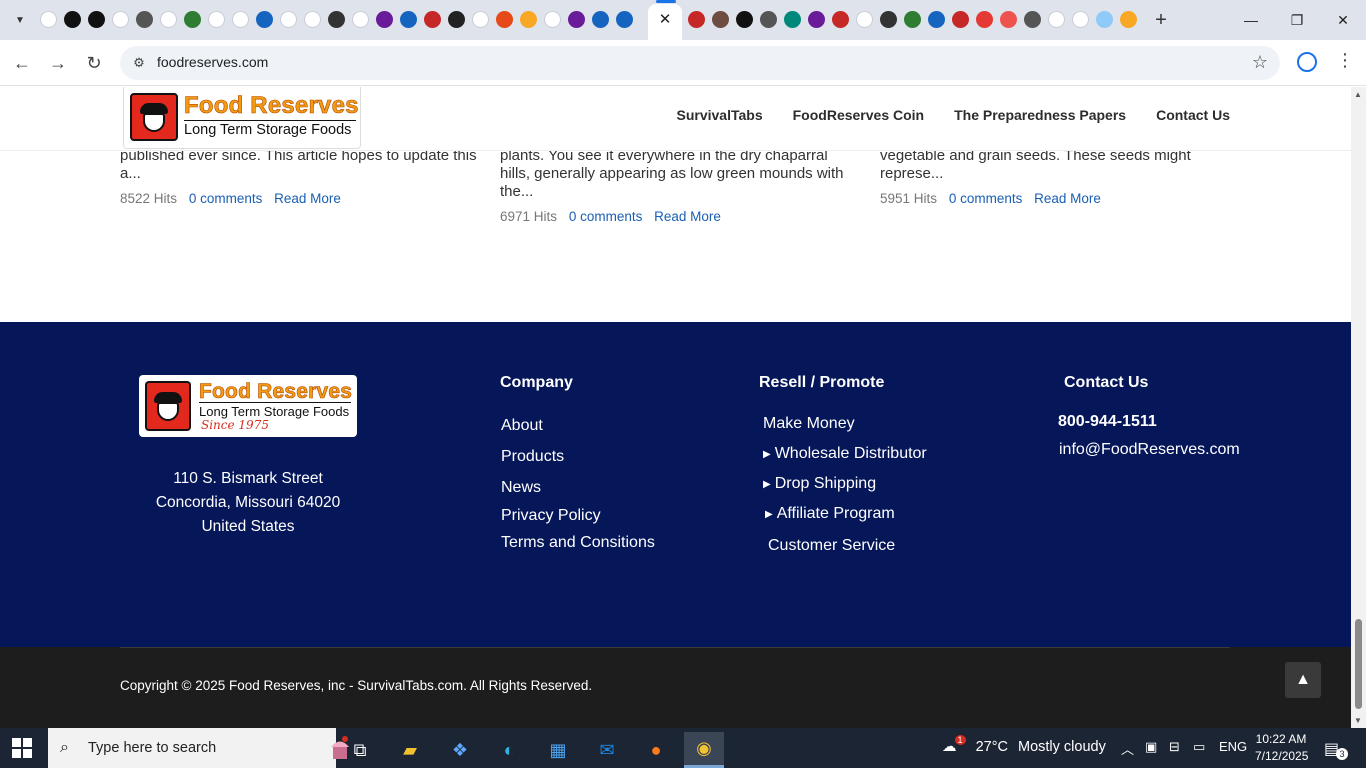  I want to click on scroll-to-top-button: ▲, so click(1303, 680).